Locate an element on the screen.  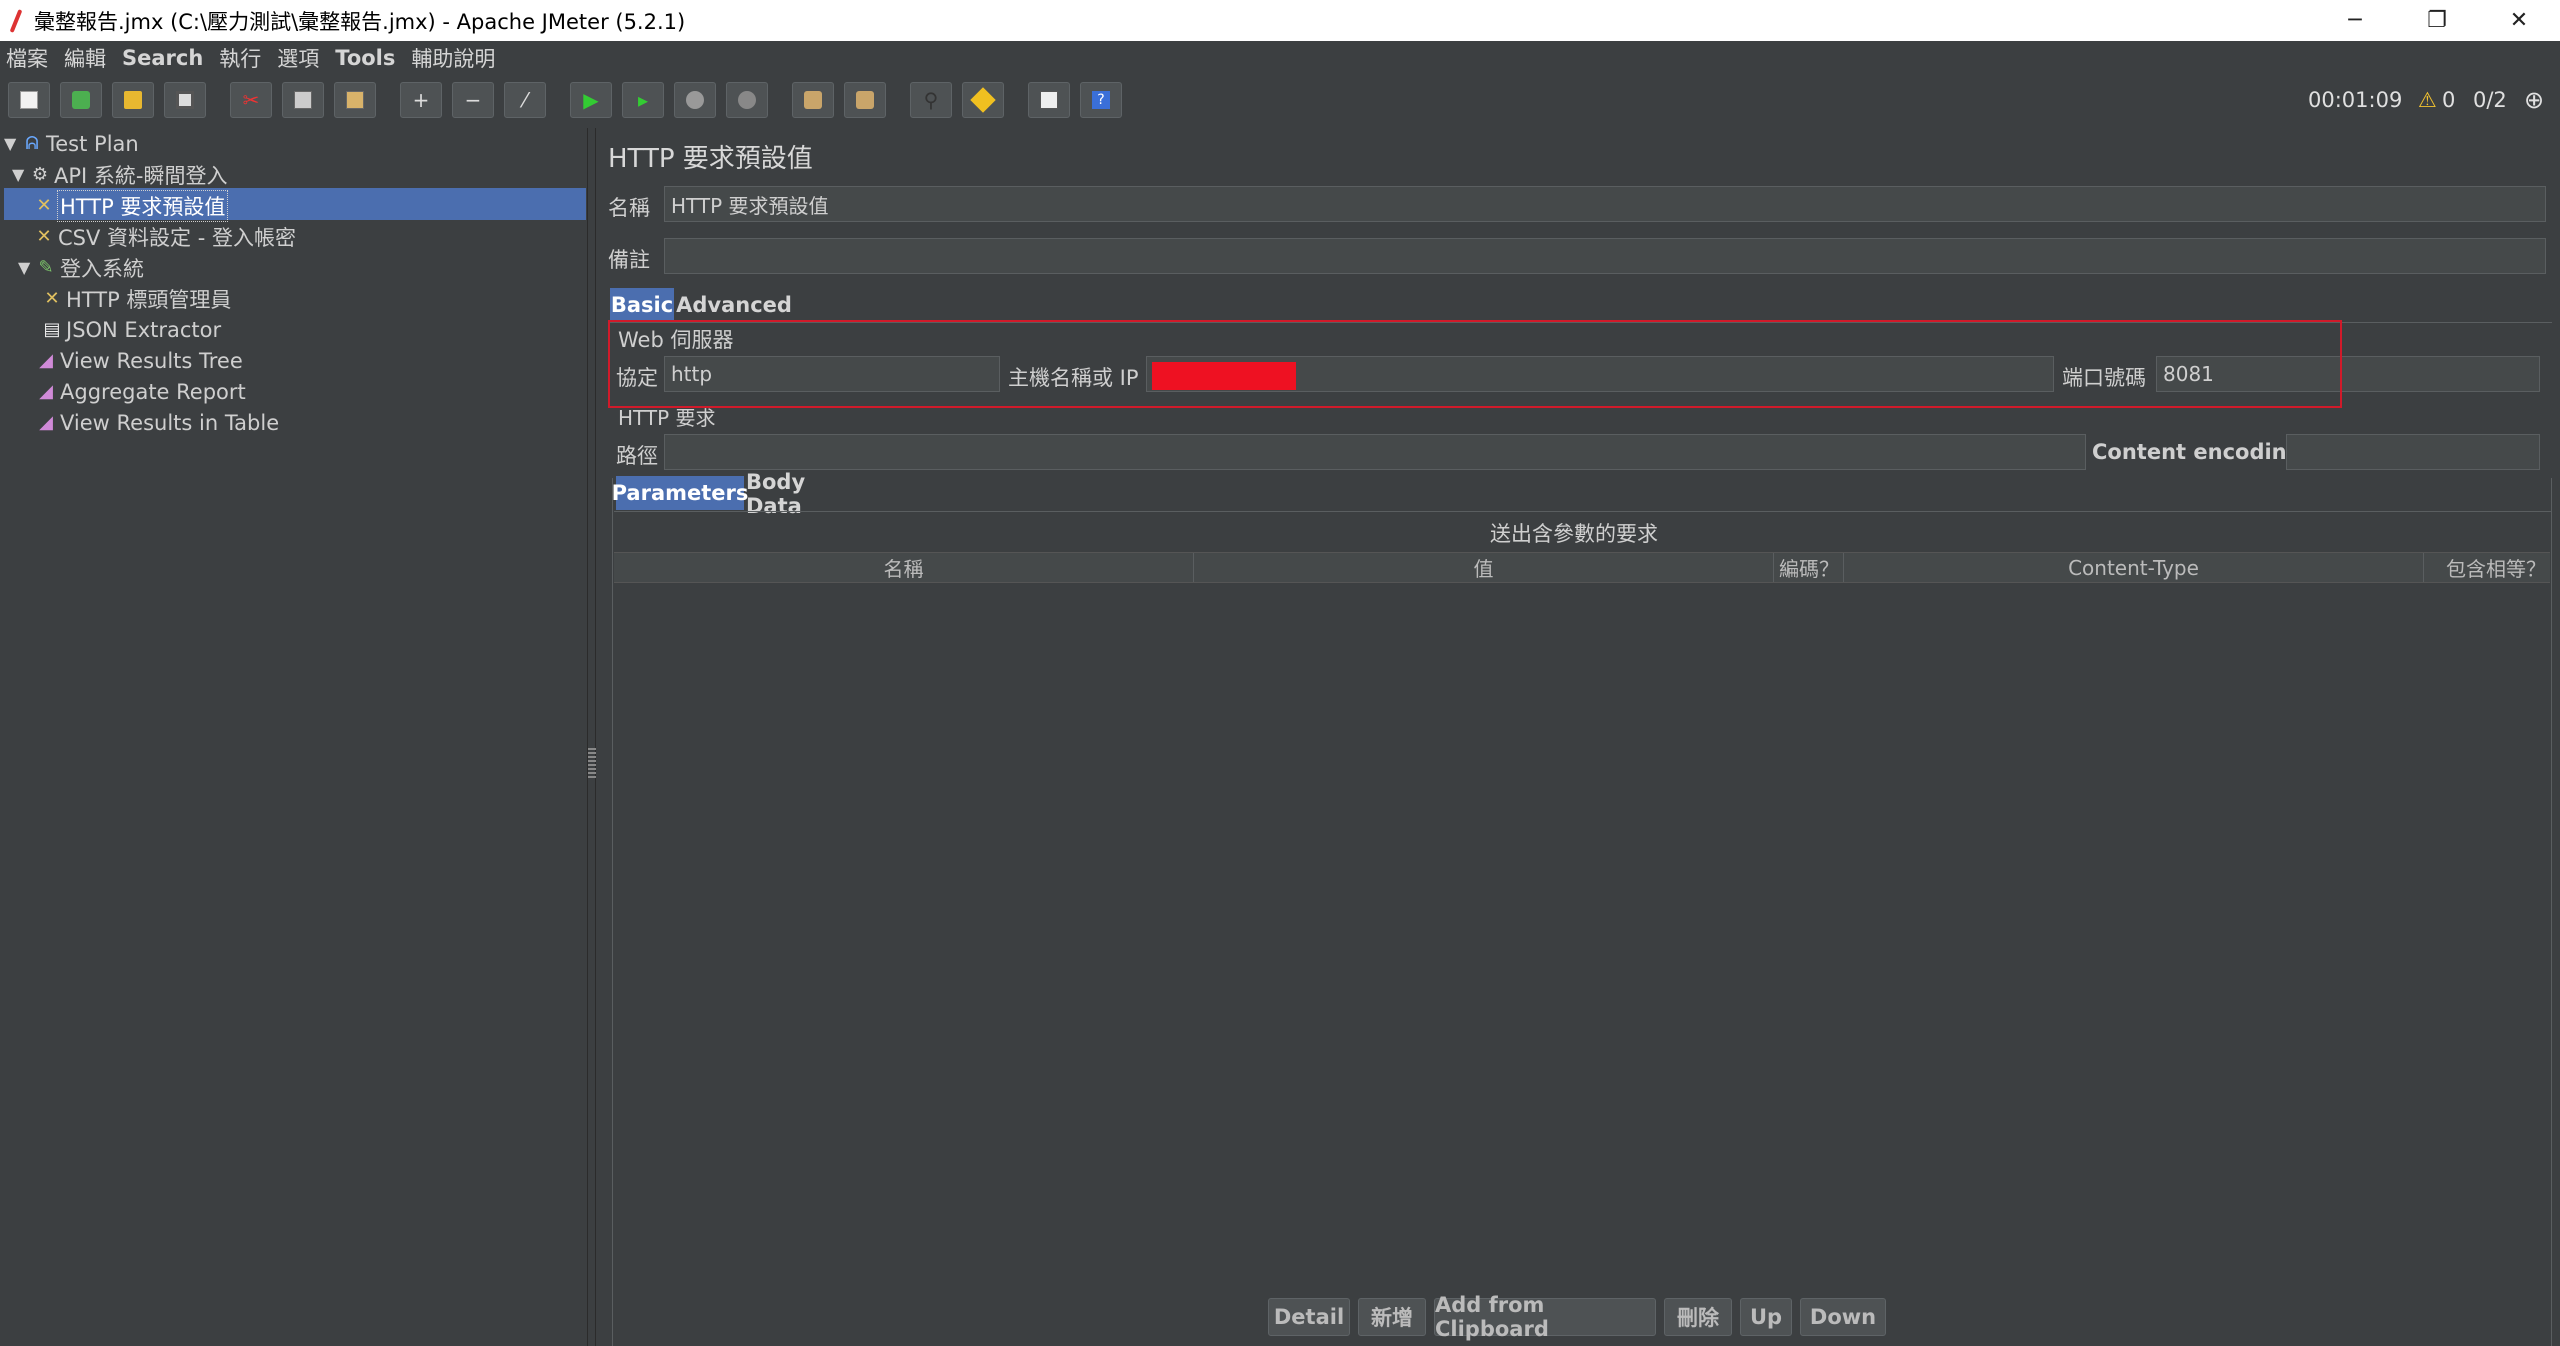
add-from-clipboard-button: Add from Clipboard is located at coordinates (1545, 1317).